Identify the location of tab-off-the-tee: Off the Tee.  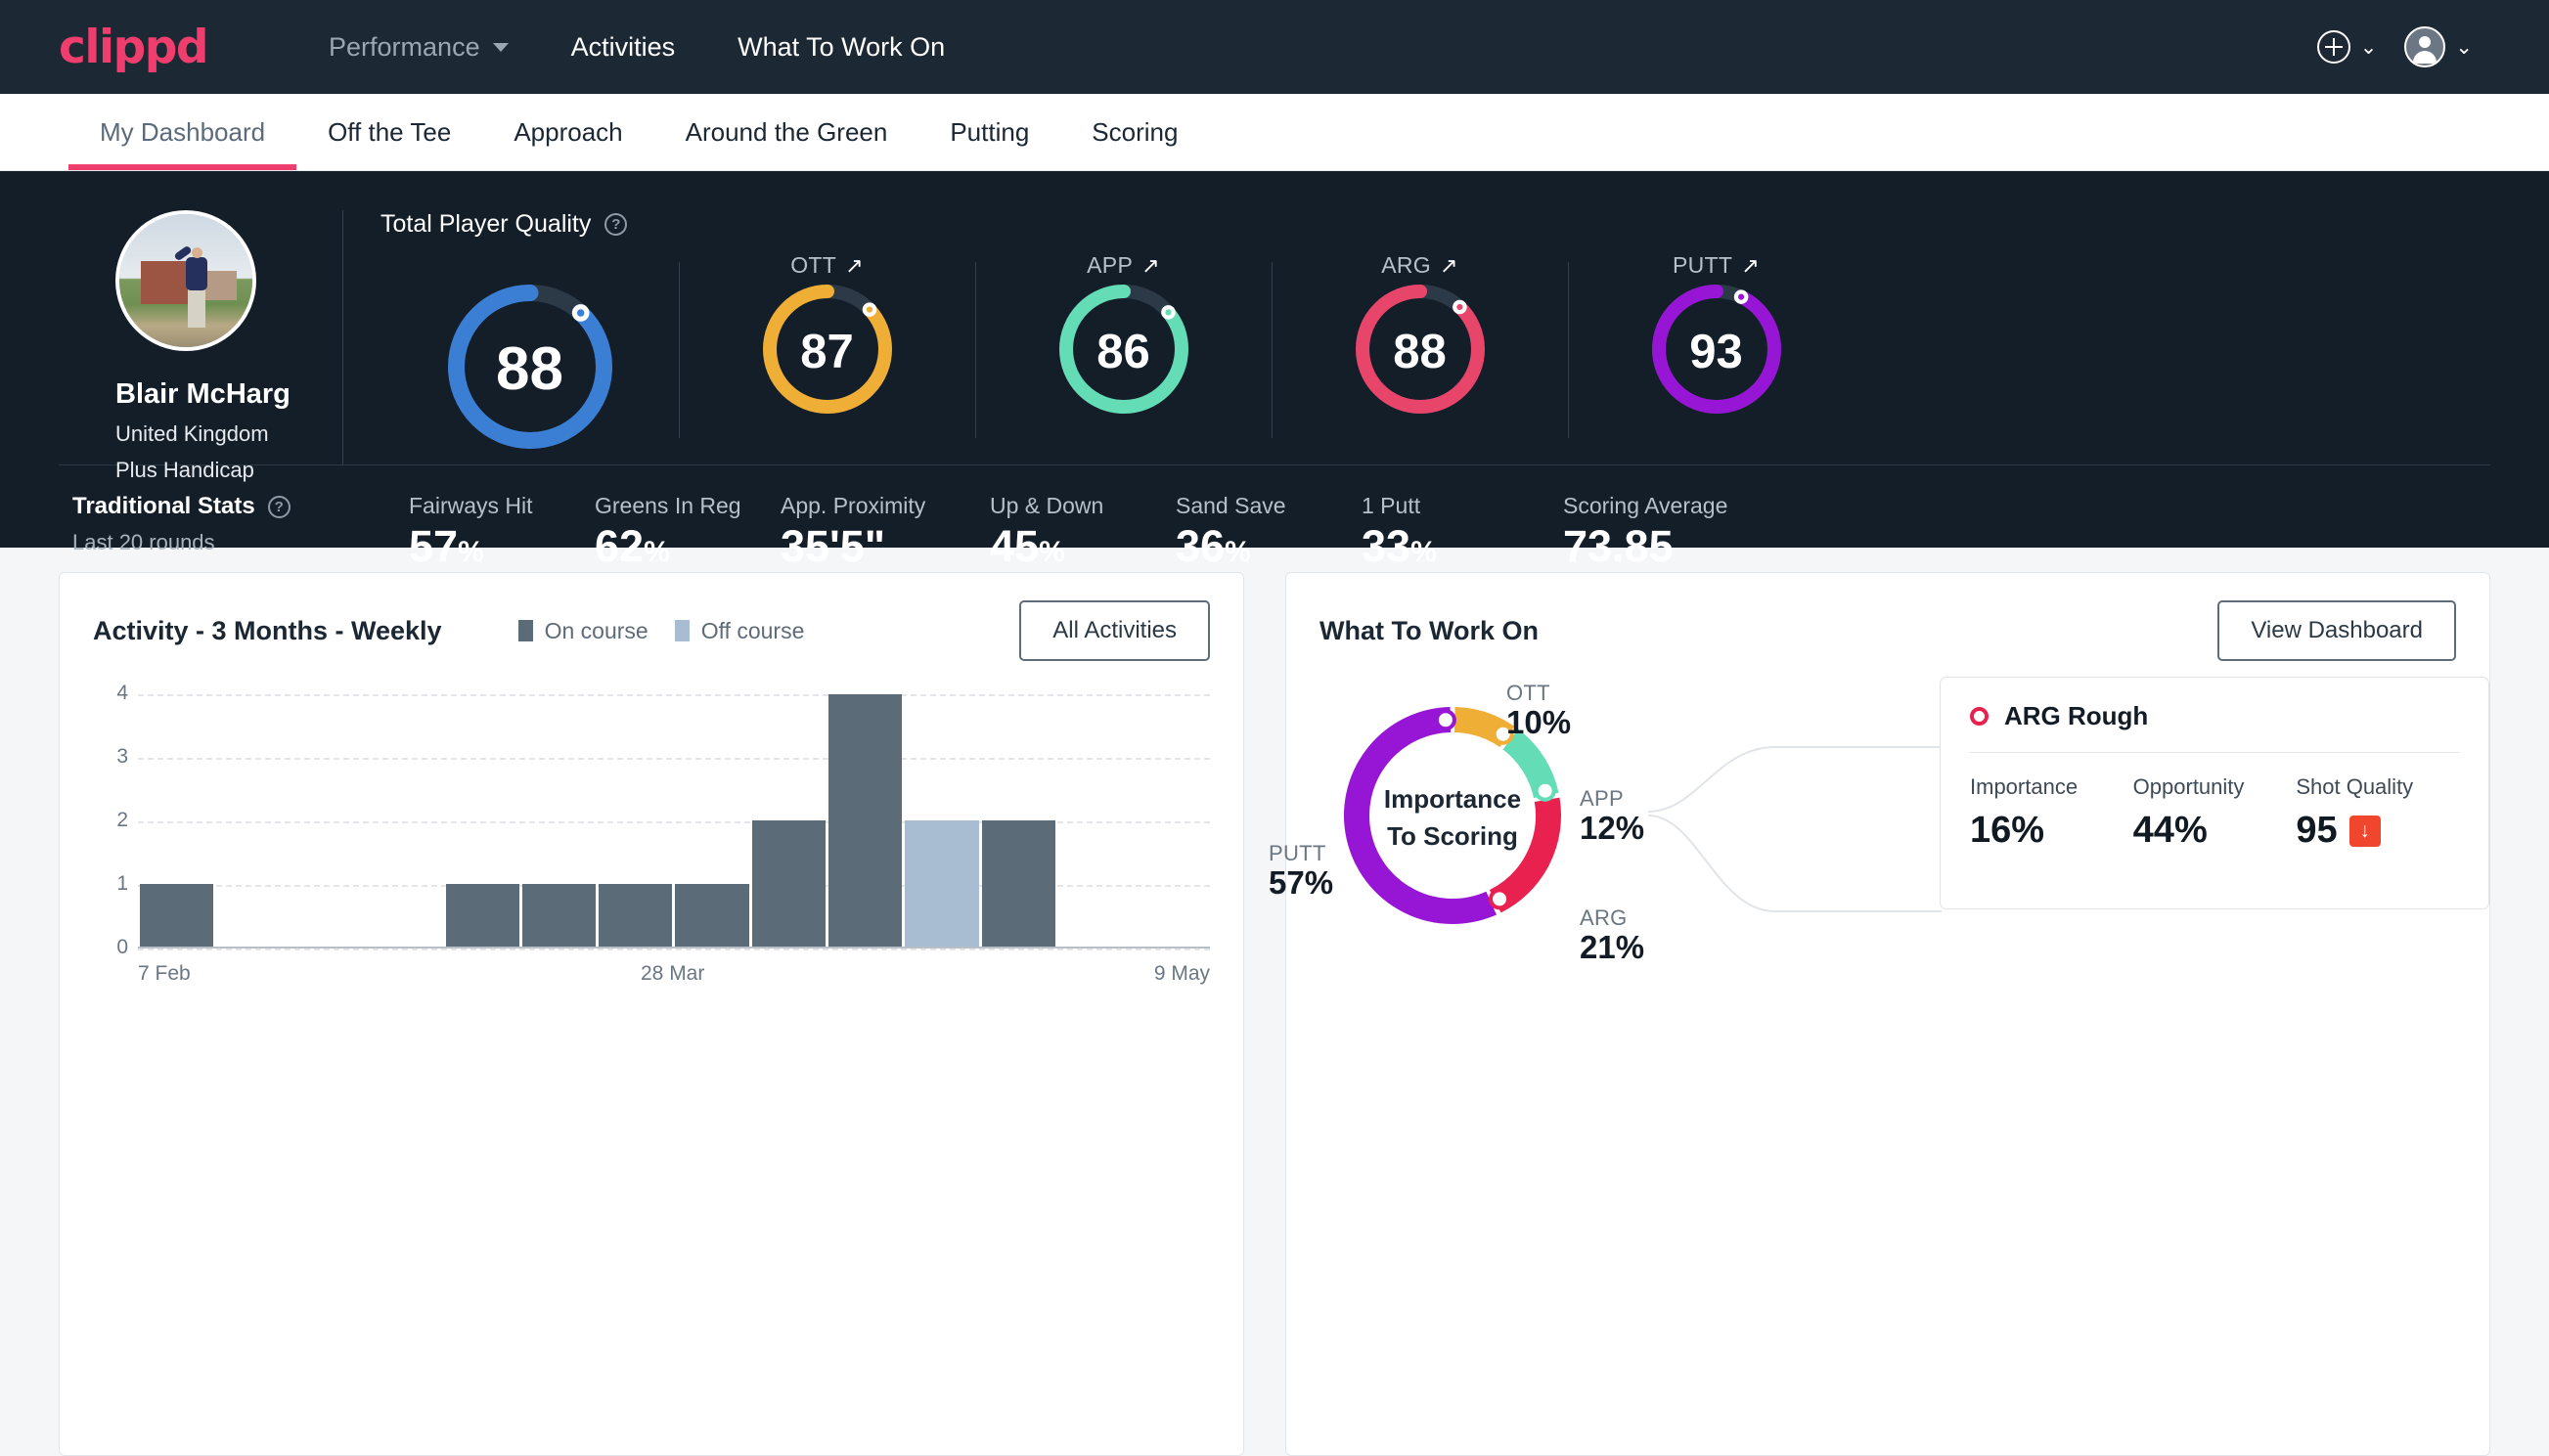
(389, 132).